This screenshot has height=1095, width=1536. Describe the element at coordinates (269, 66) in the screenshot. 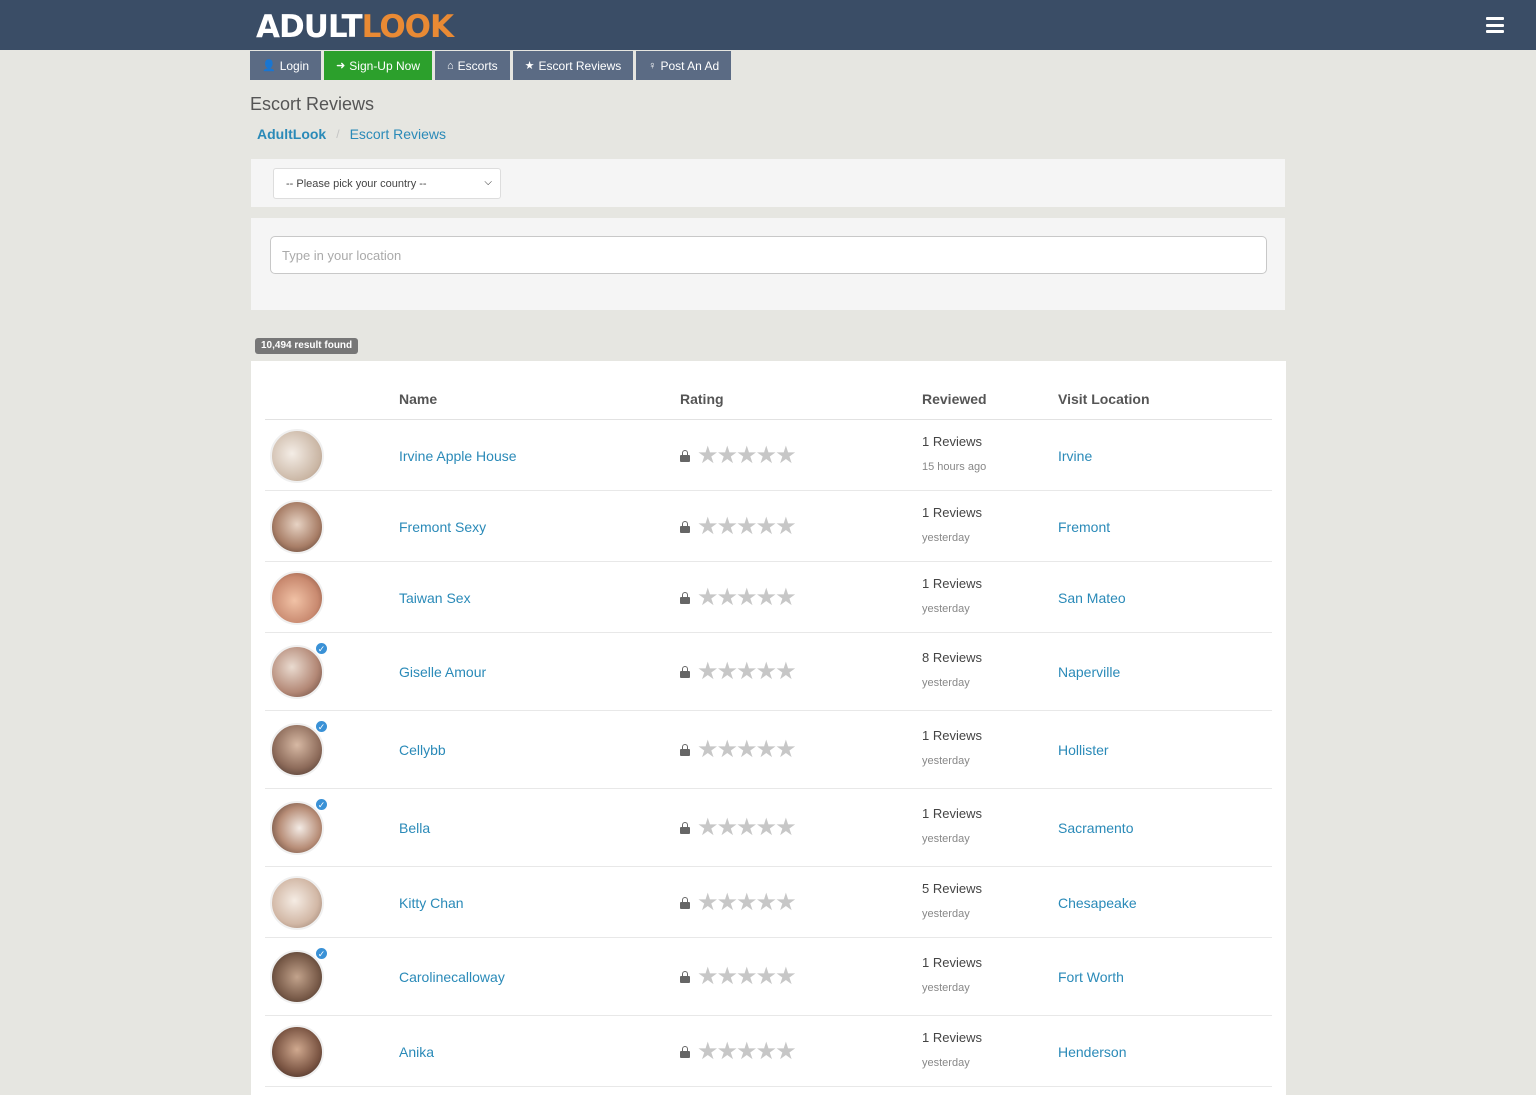

I see `user-icon: 👤` at that location.